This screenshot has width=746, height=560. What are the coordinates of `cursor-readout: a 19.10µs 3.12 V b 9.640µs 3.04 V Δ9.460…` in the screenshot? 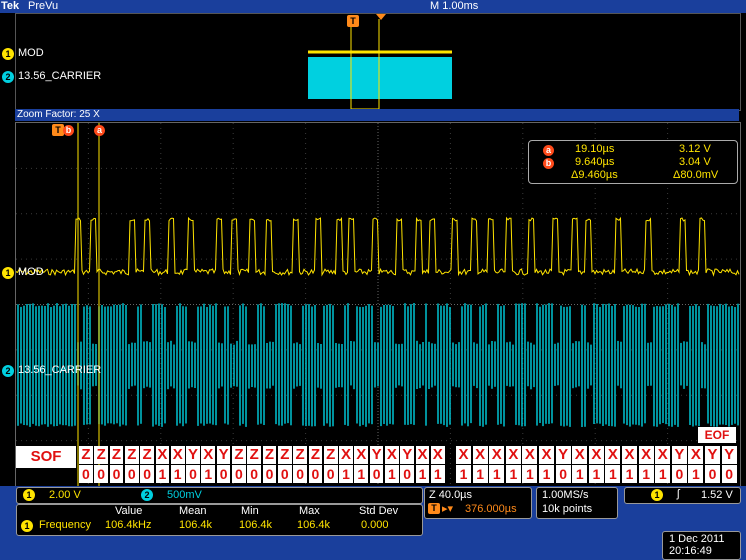 It's located at (633, 162).